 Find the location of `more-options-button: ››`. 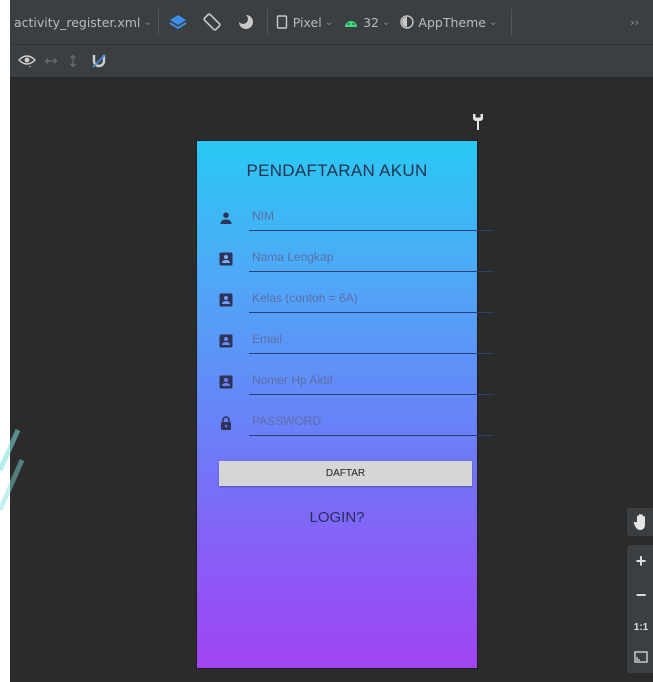

more-options-button: ›› is located at coordinates (634, 22).